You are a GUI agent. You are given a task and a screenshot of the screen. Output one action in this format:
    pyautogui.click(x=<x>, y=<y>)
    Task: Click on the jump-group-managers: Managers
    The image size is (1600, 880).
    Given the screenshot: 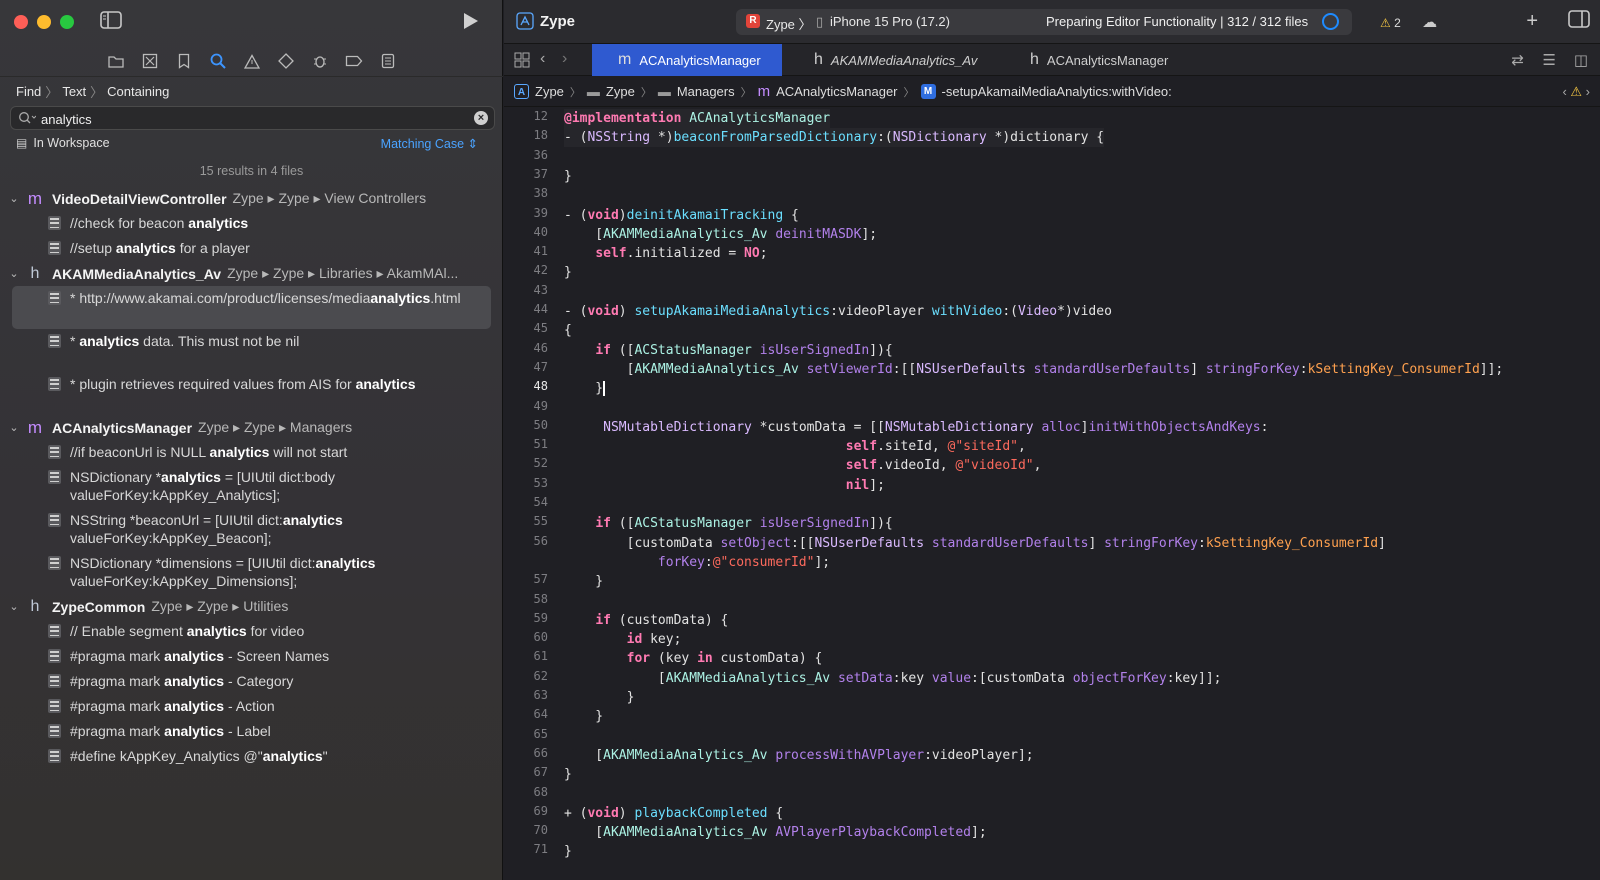 What is the action you would take?
    pyautogui.click(x=706, y=91)
    